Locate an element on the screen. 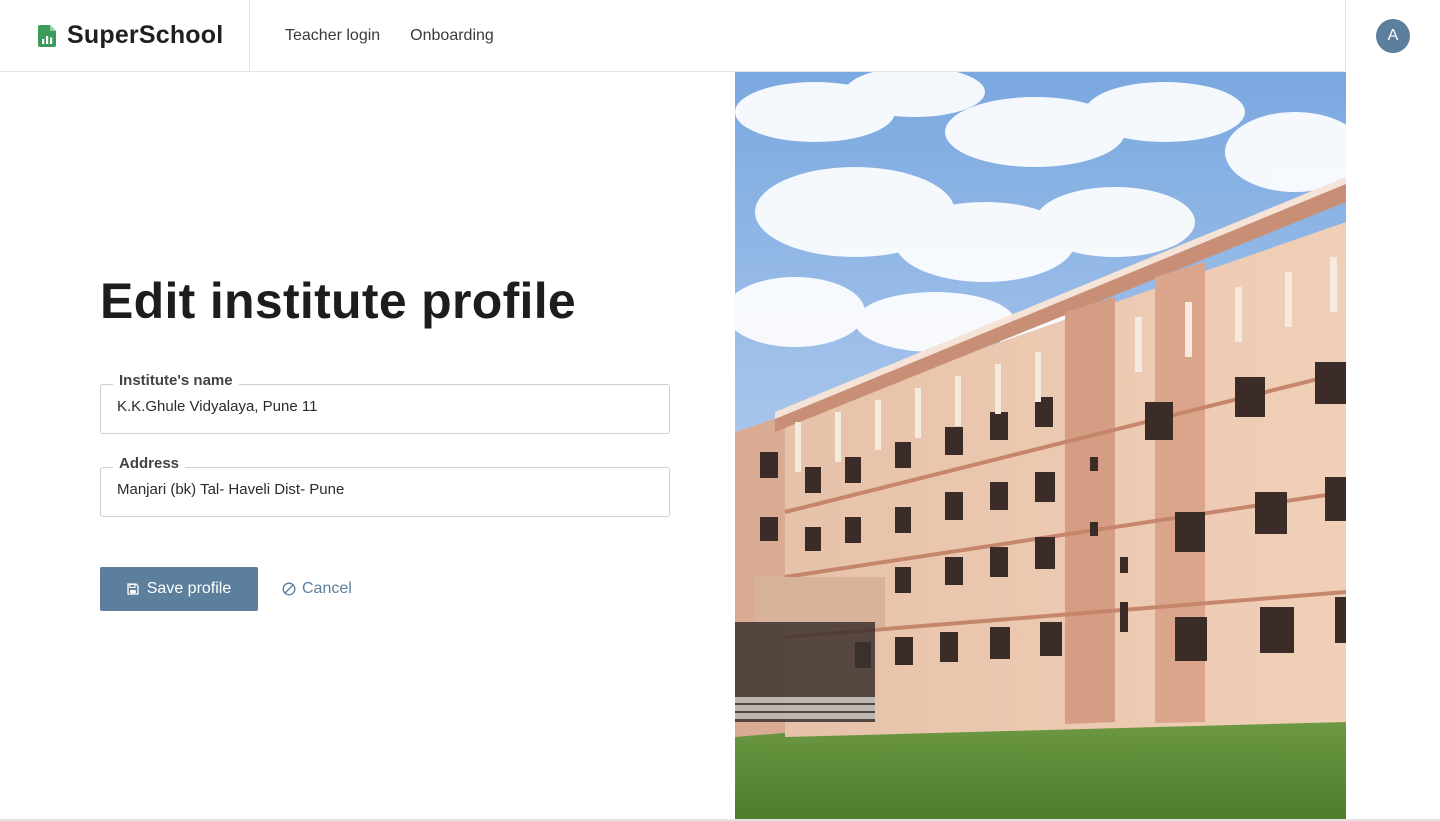 The height and width of the screenshot is (821, 1440). floppy-disk-icon is located at coordinates (133, 589).